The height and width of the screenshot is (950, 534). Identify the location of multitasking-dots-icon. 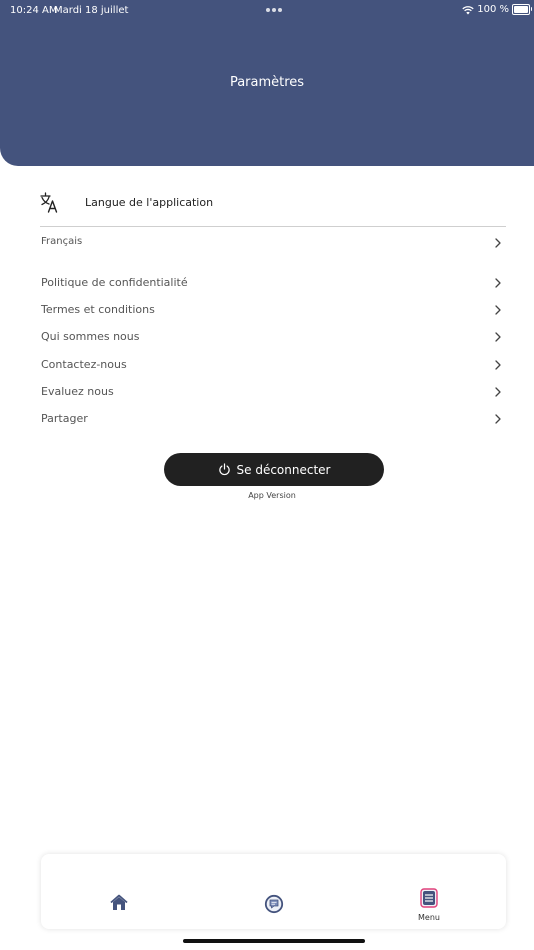
(274, 10).